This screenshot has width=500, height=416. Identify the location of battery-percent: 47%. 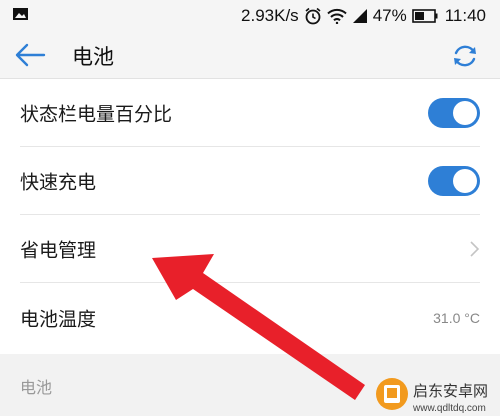
(389, 15).